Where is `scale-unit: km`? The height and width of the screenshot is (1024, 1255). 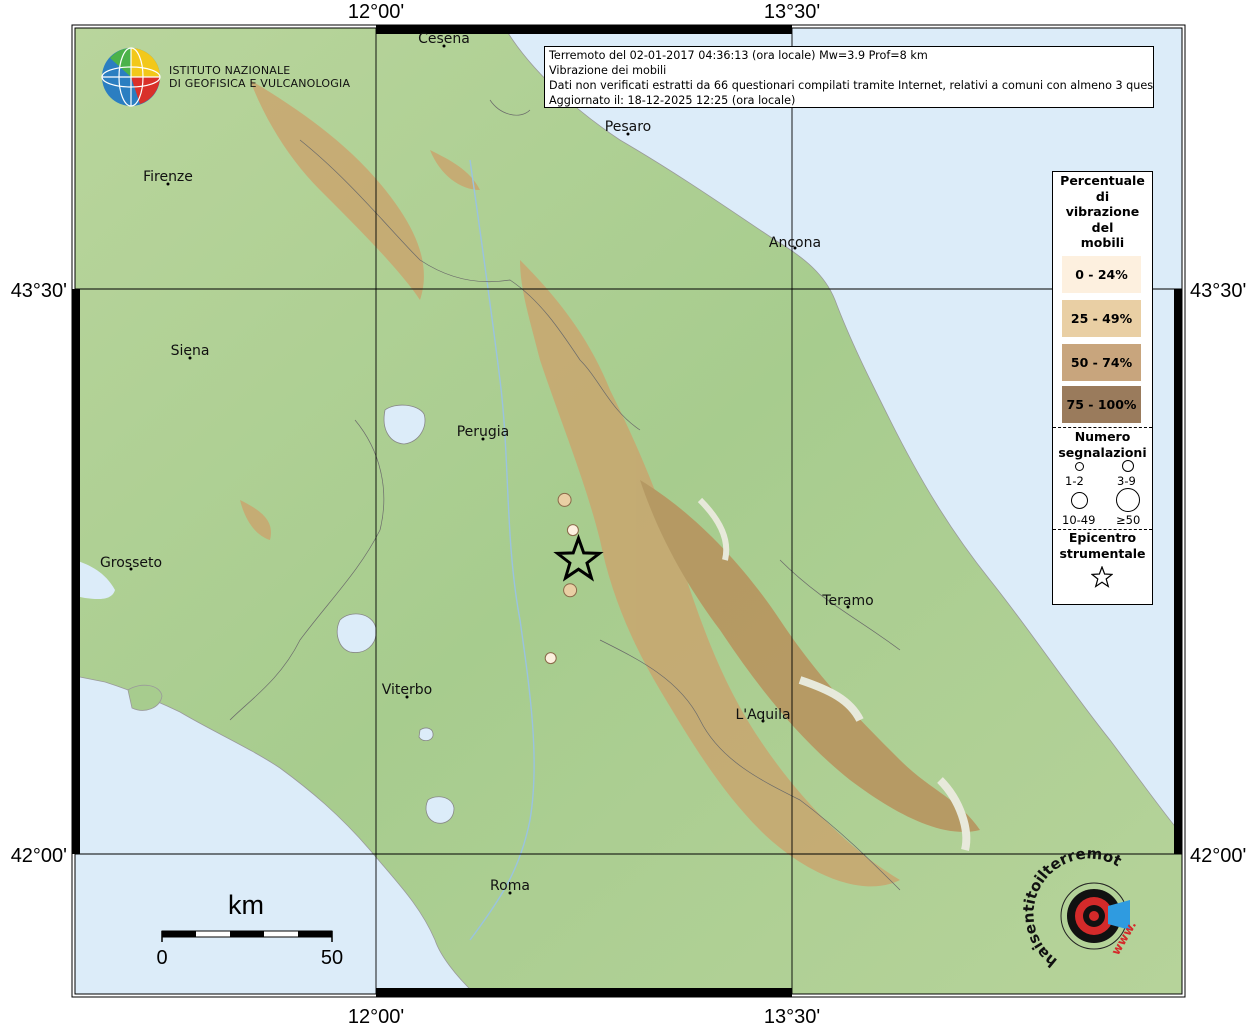 scale-unit: km is located at coordinates (246, 905).